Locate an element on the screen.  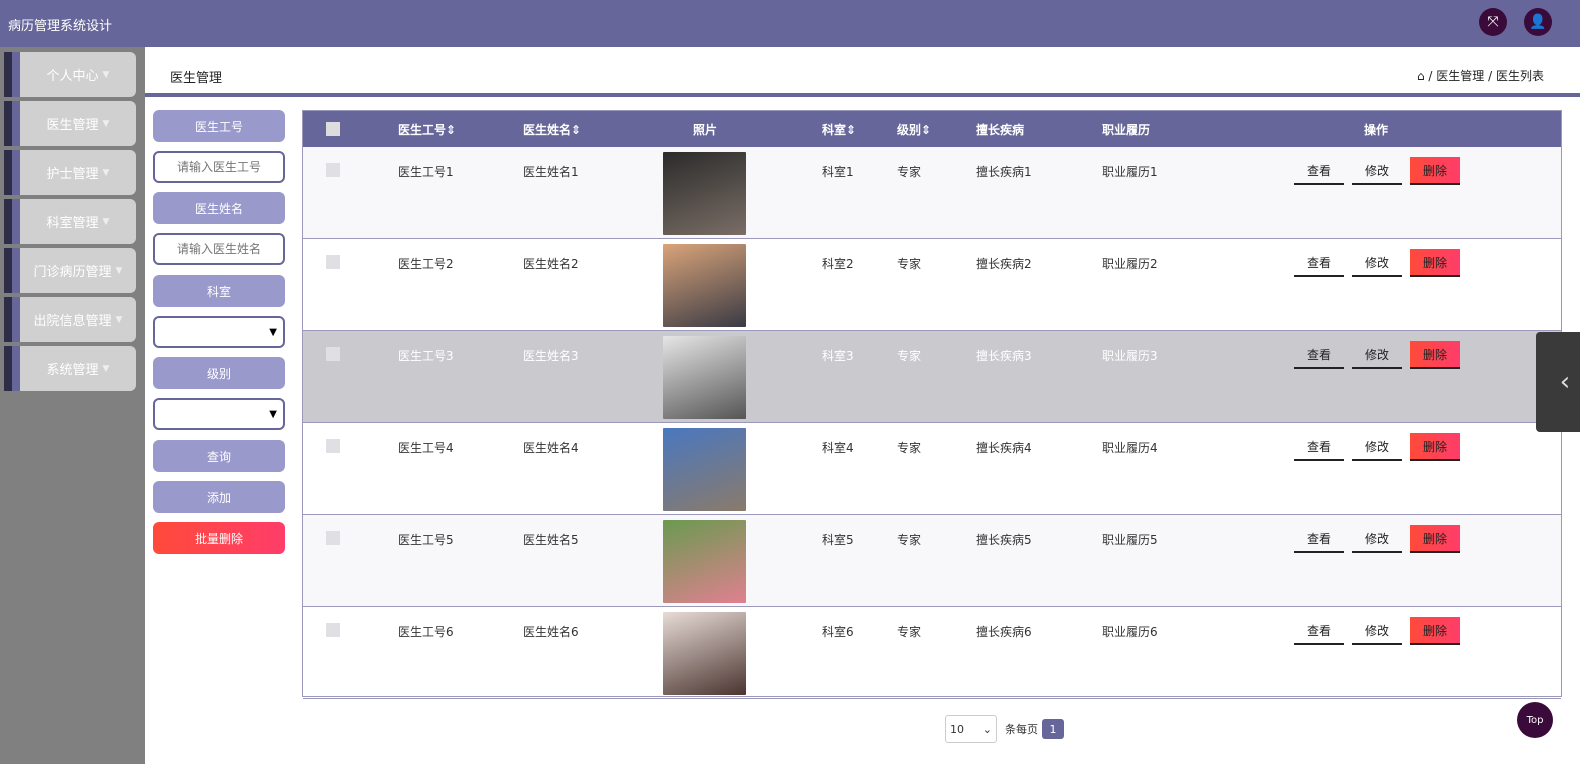
sidebar-item-label: 系统管理 is located at coordinates (72, 370).